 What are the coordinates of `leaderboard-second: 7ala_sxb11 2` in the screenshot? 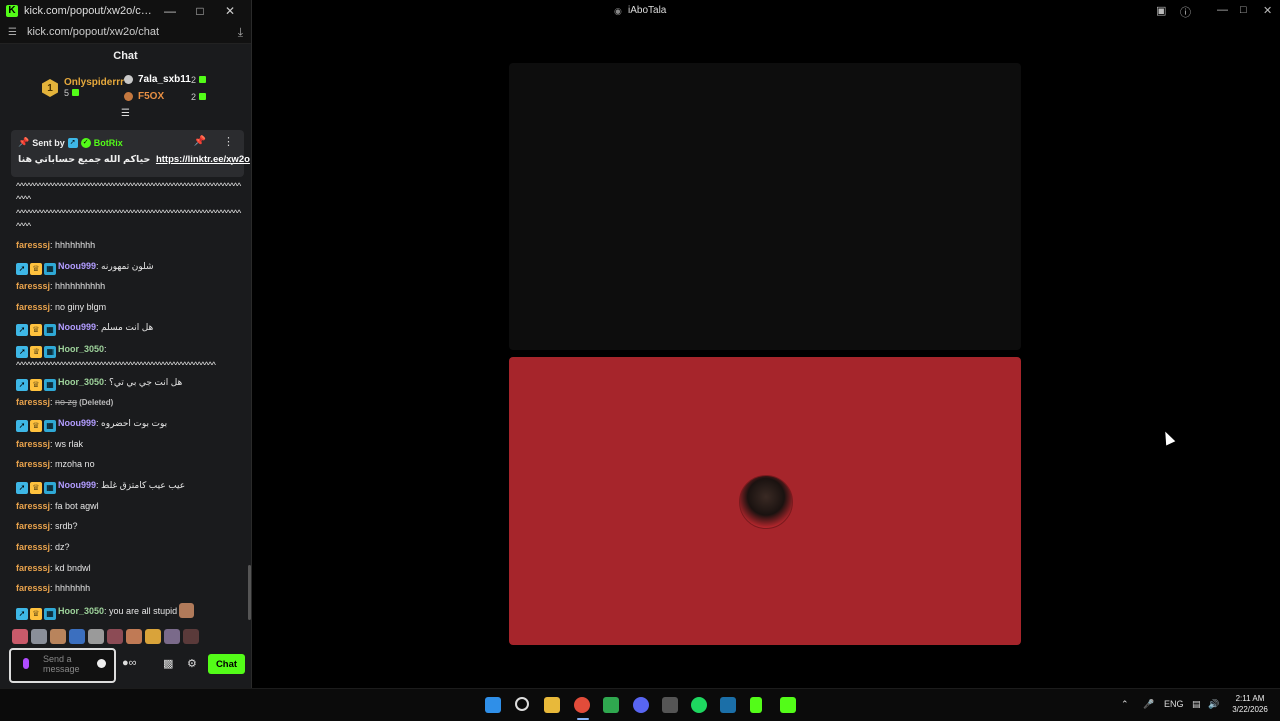 It's located at (165, 79).